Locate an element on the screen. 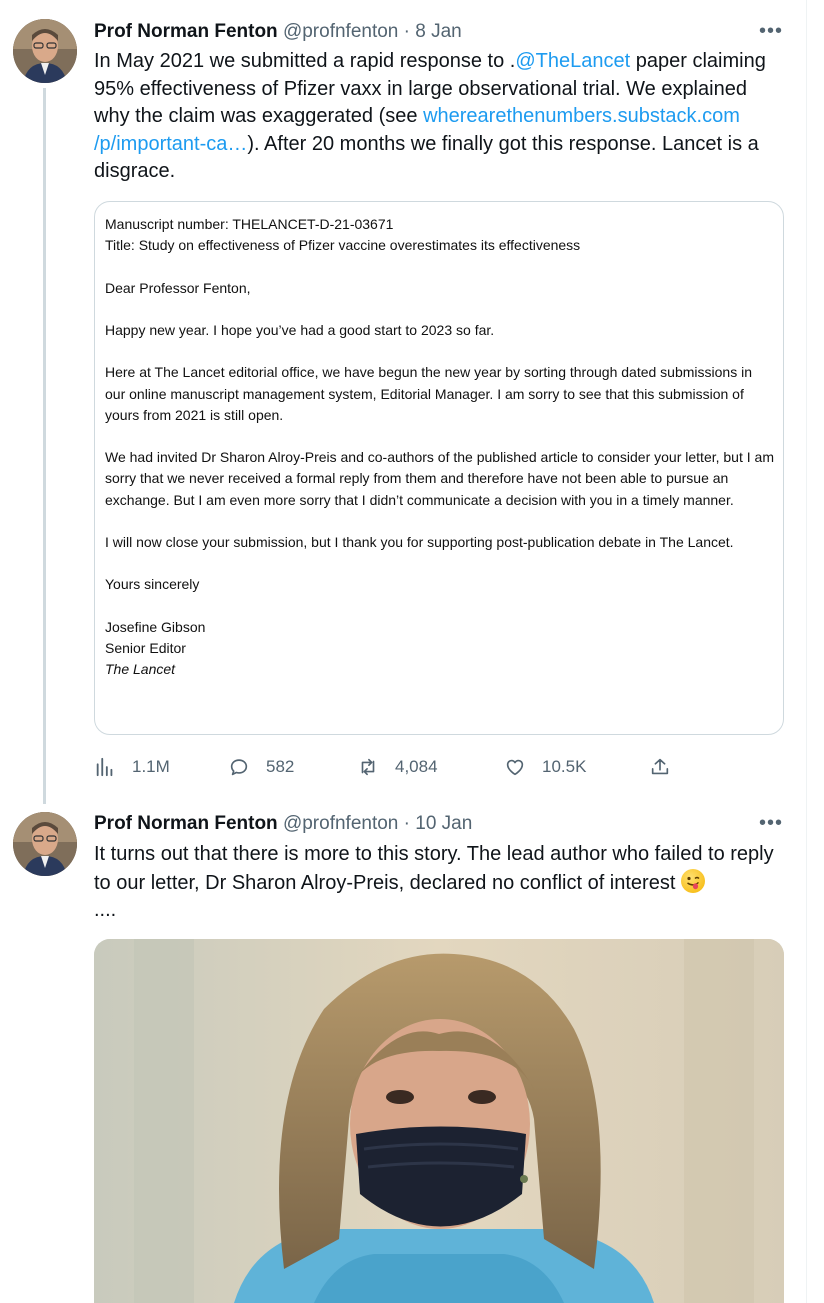 The image size is (824, 1303). winking-face-with-tongue-icon is located at coordinates (692, 880).